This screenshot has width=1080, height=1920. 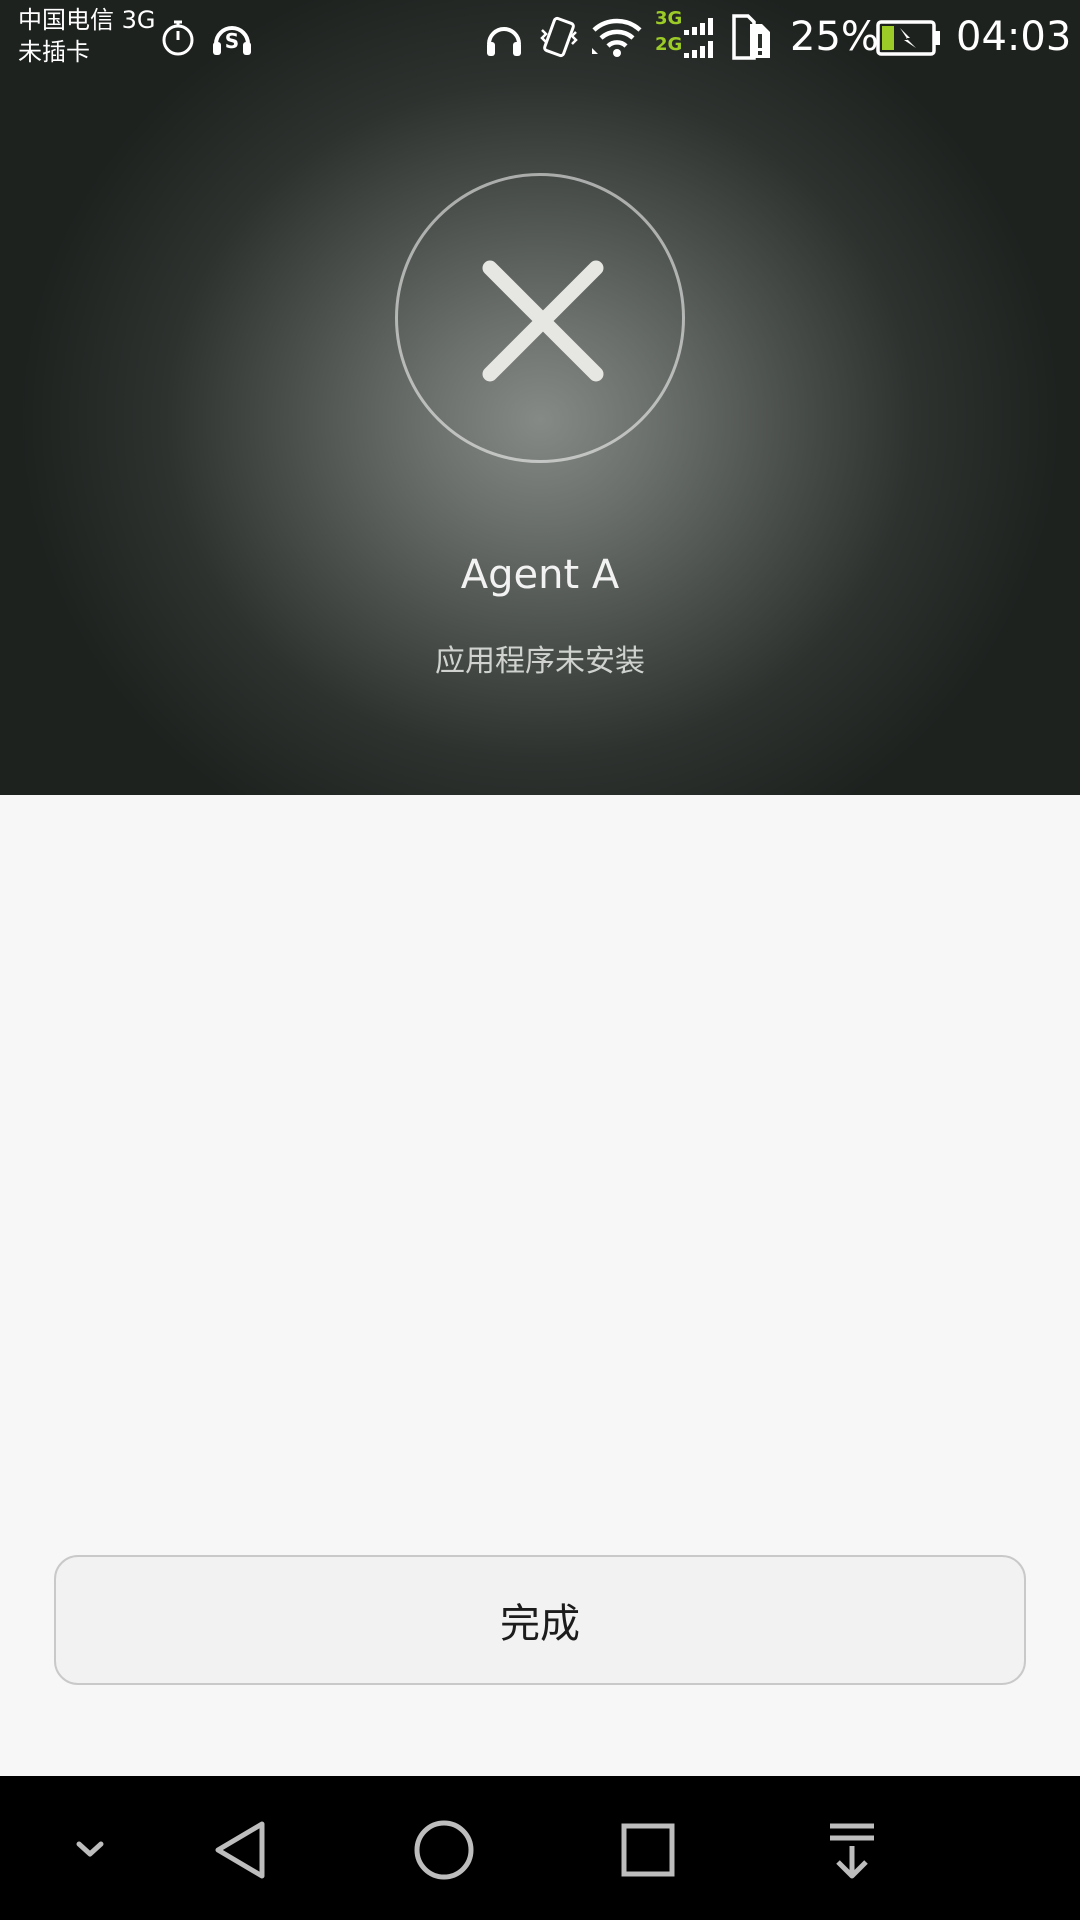 I want to click on stopwatch-icon, so click(x=178, y=38).